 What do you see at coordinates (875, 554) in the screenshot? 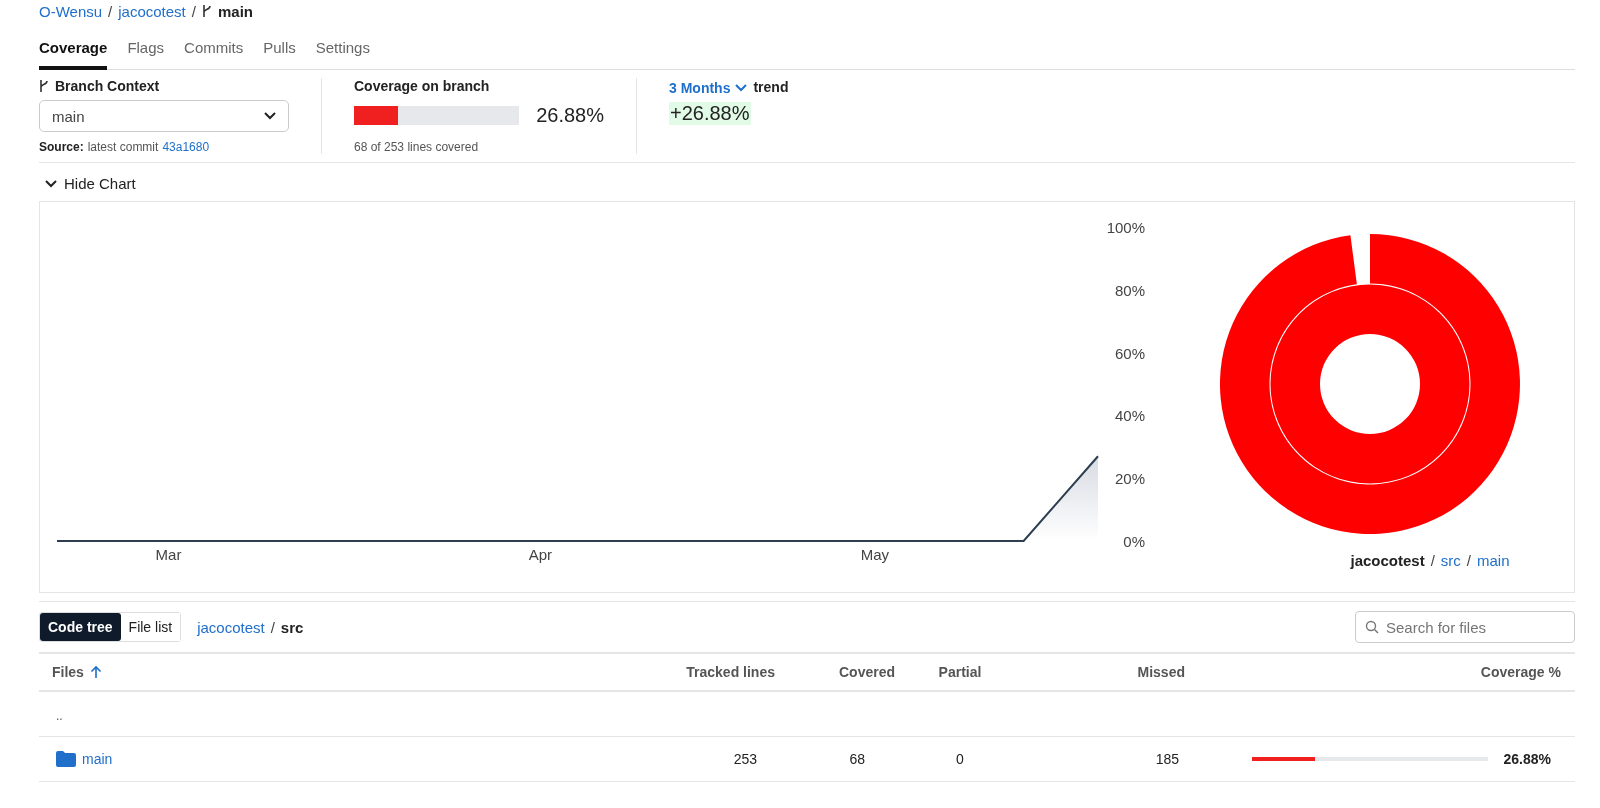
I see `x-axis-label: May` at bounding box center [875, 554].